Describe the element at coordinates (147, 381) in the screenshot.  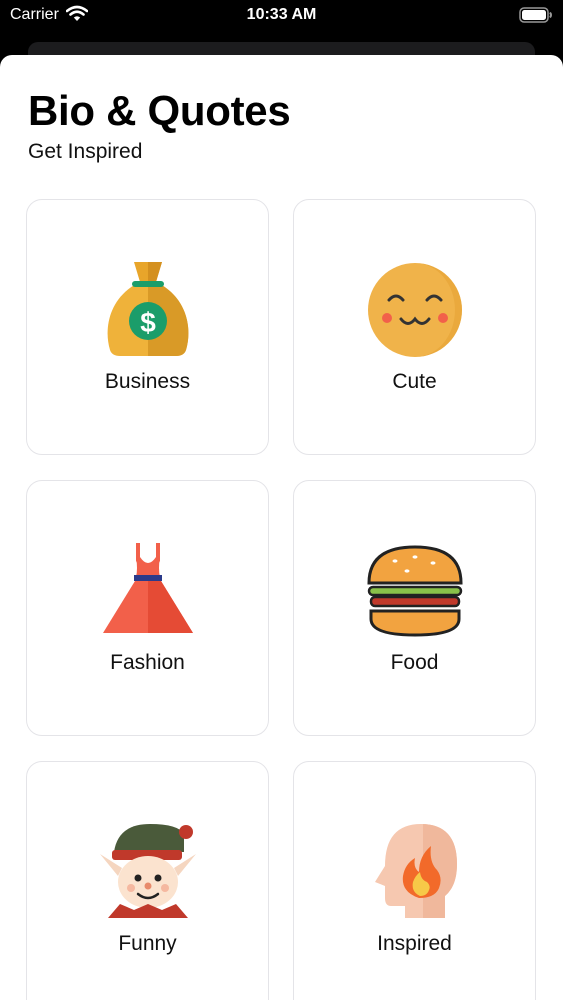
I see `category-label: Business` at that location.